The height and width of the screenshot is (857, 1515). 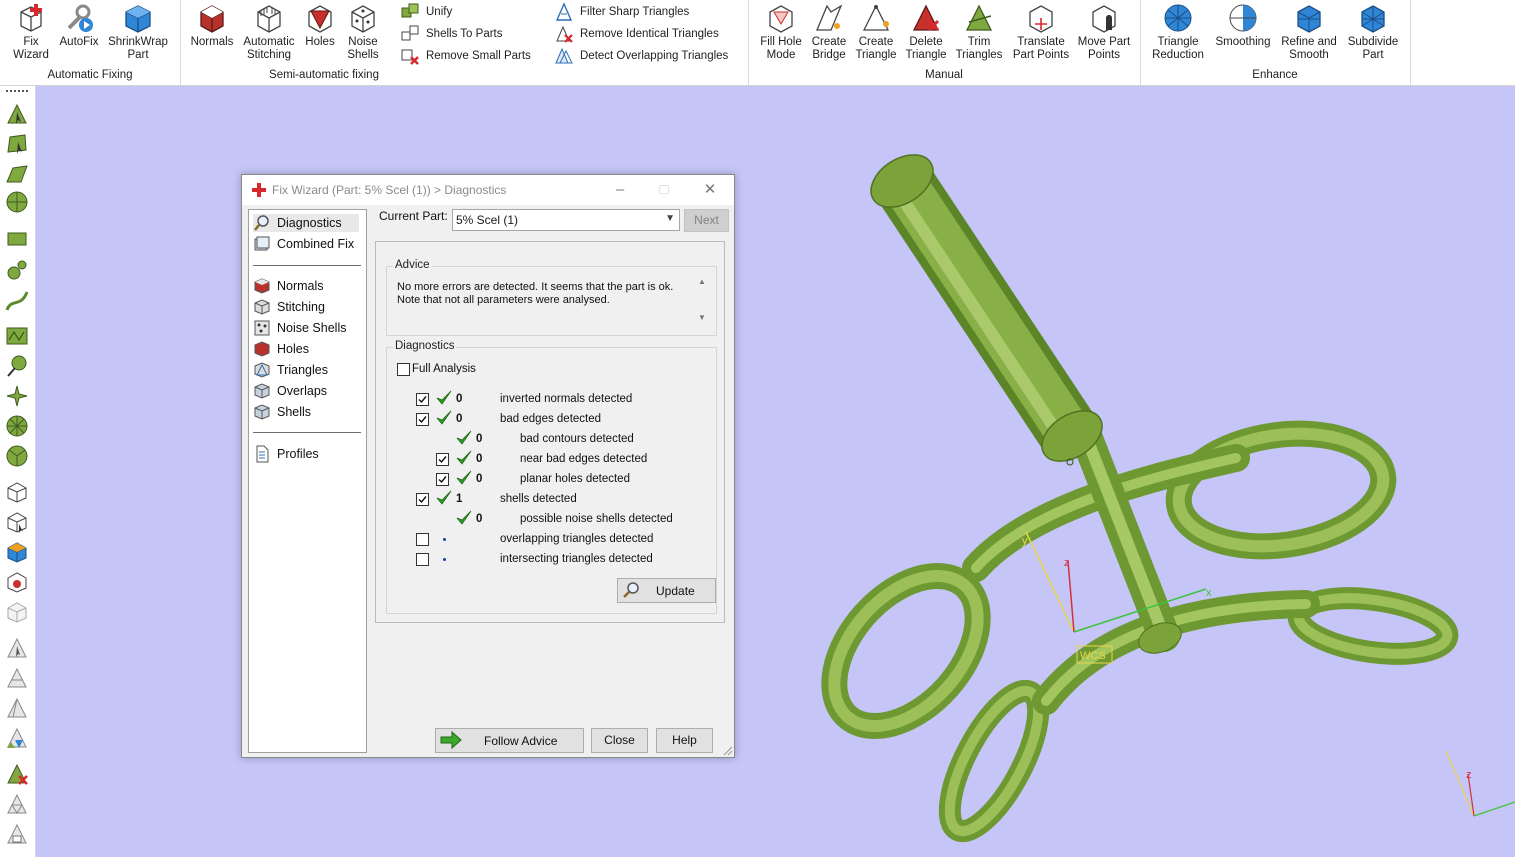 I want to click on nav-item-holes: Holes, so click(x=281, y=349).